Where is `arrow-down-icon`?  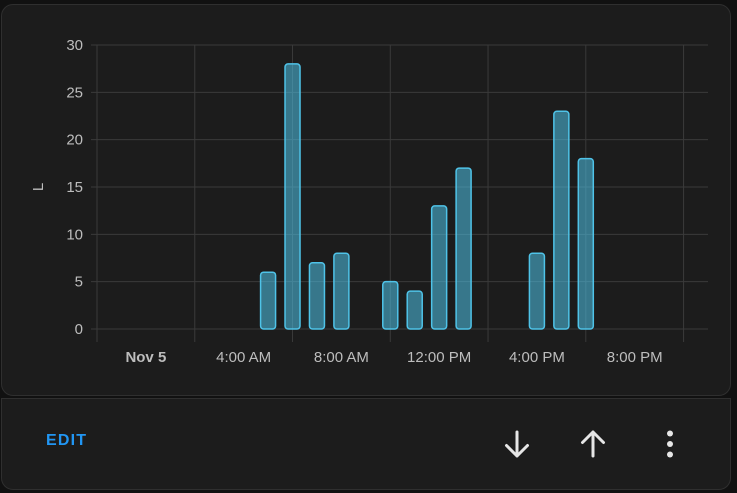
arrow-down-icon is located at coordinates (517, 444).